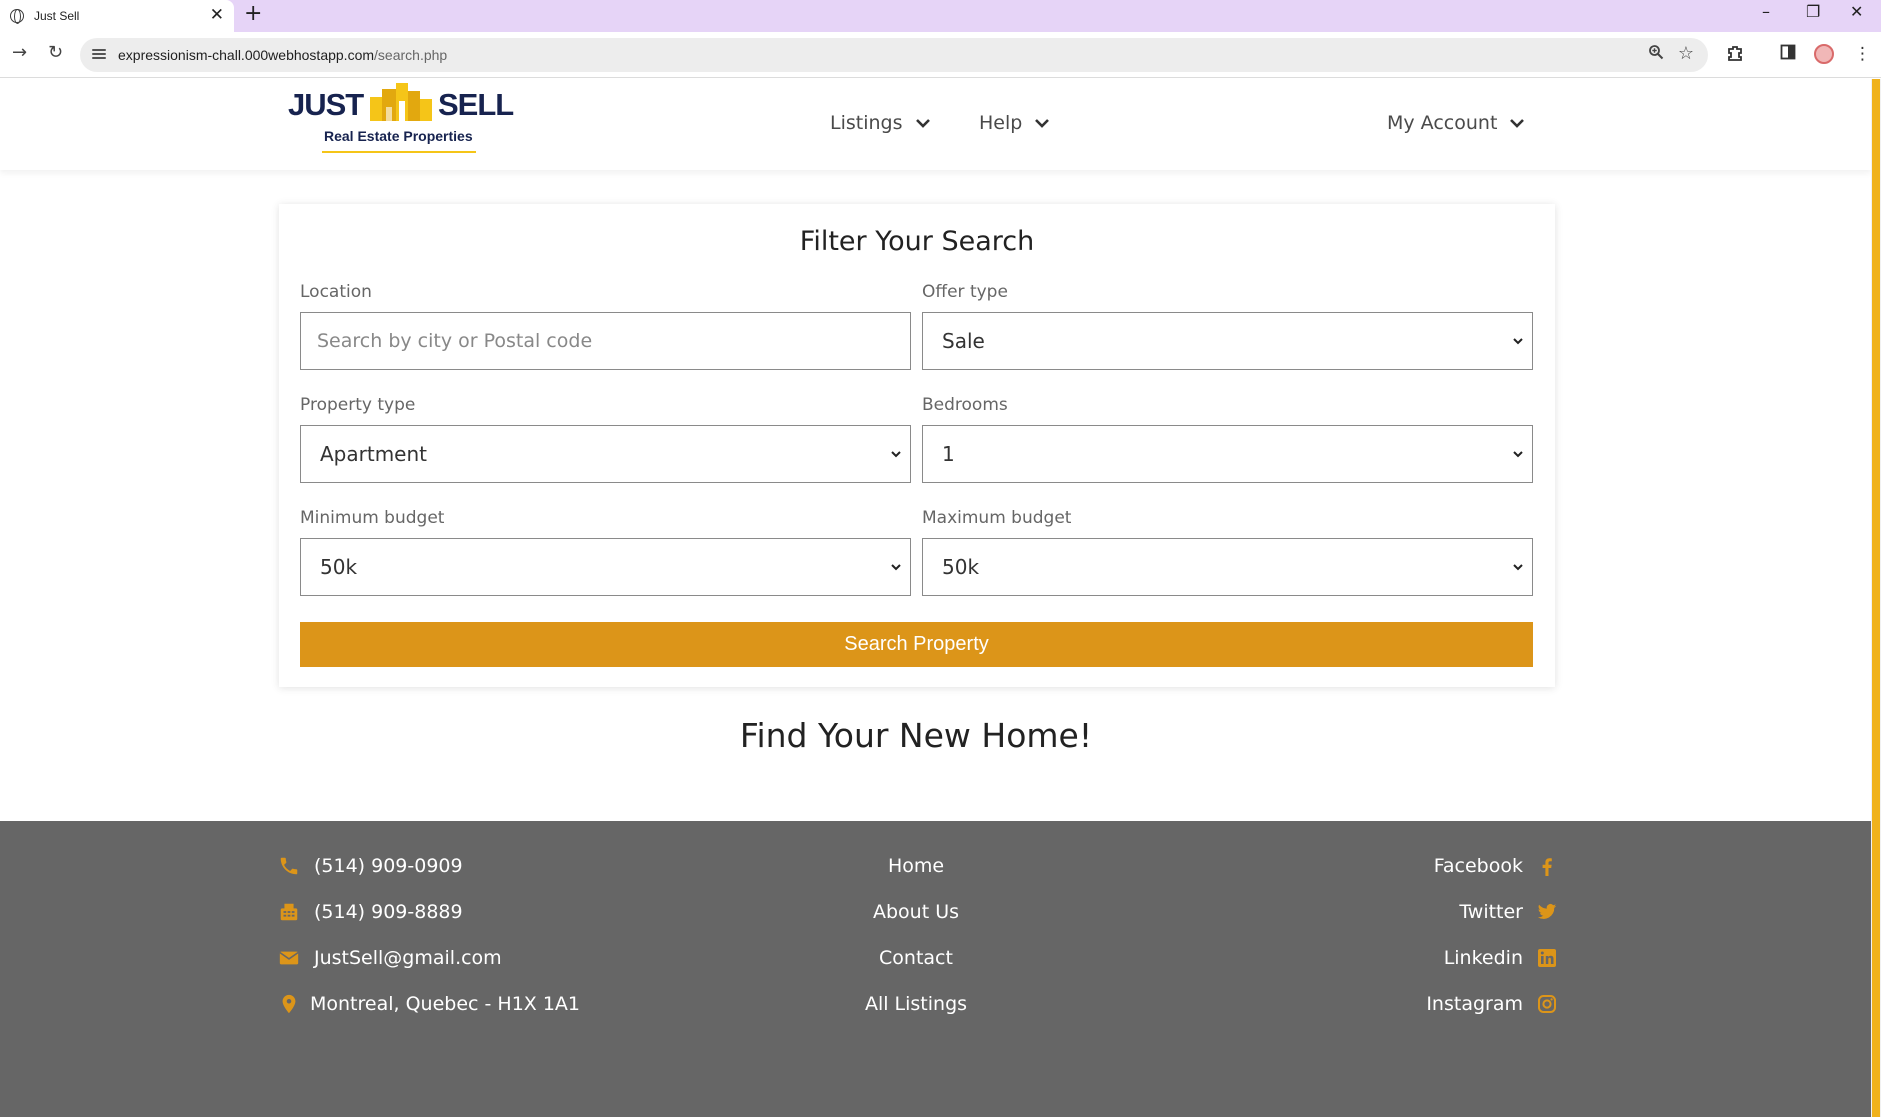 This screenshot has width=1881, height=1117. Describe the element at coordinates (1547, 867) in the screenshot. I see `facebook-icon` at that location.